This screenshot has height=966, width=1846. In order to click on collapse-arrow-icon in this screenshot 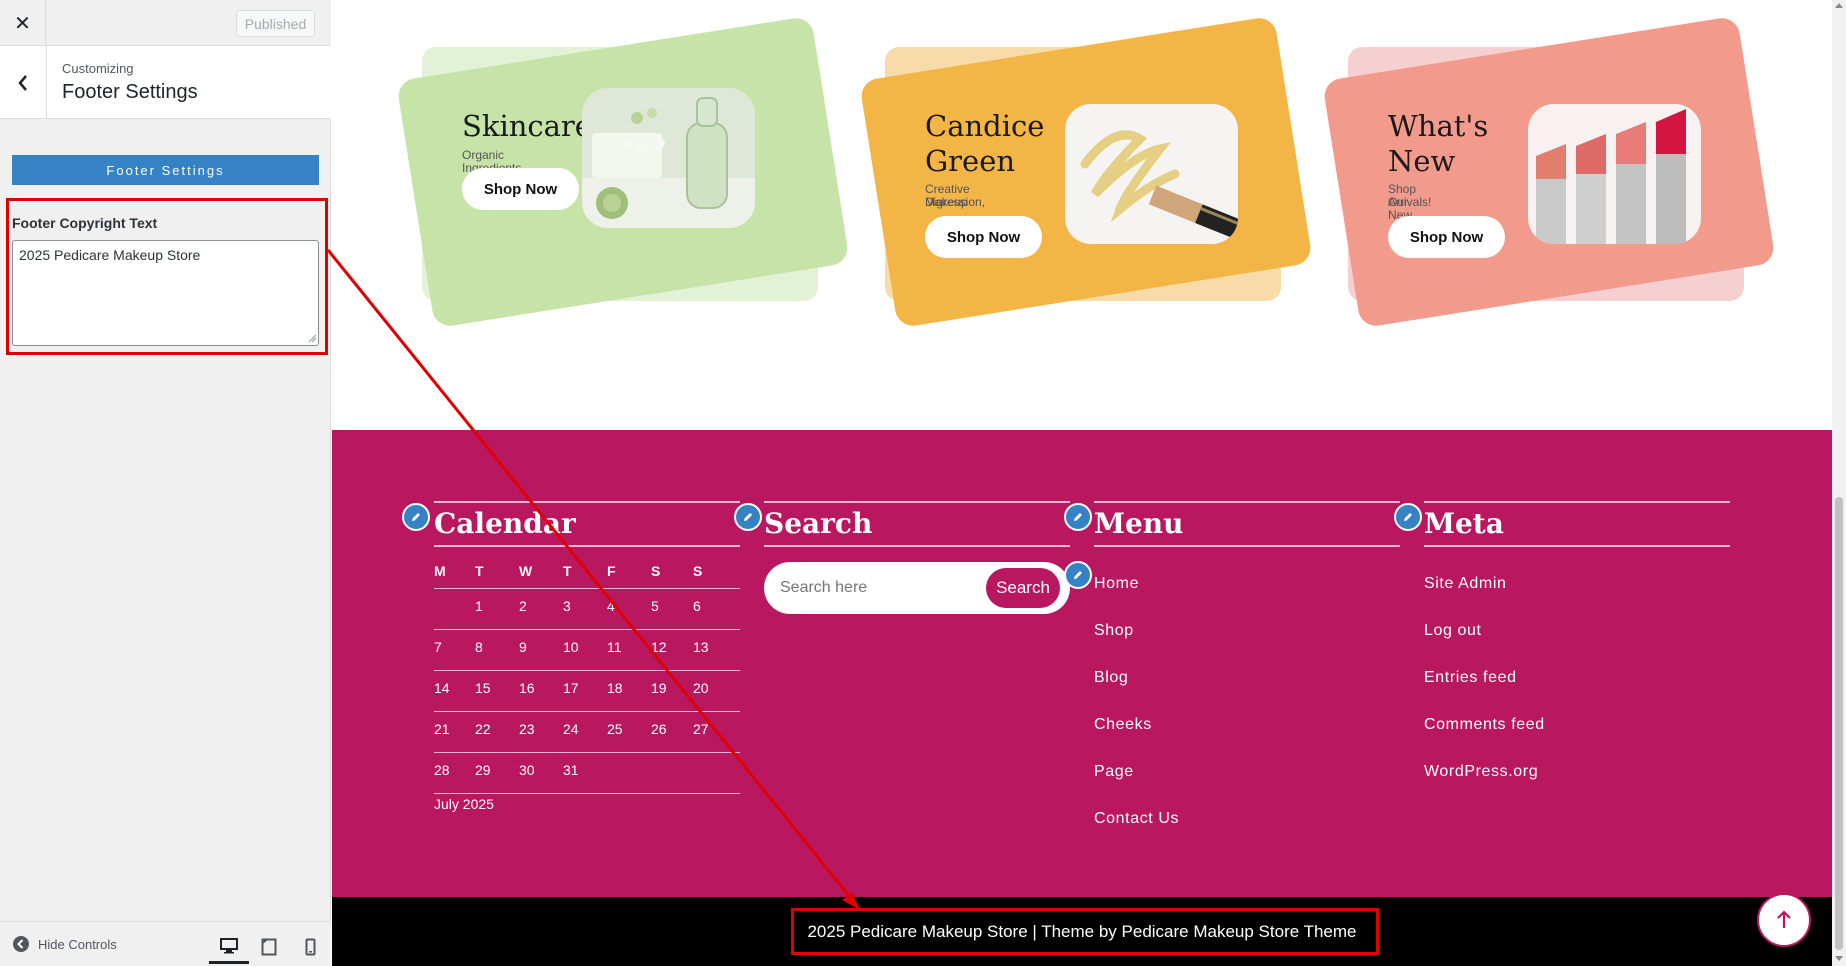, I will do `click(21, 944)`.